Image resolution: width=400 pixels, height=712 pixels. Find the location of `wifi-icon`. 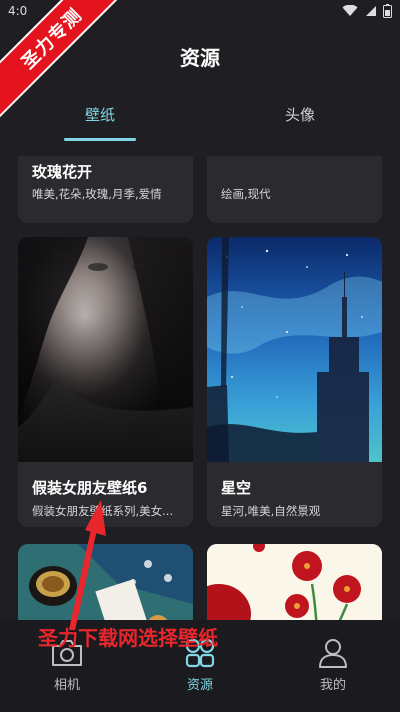

wifi-icon is located at coordinates (350, 10).